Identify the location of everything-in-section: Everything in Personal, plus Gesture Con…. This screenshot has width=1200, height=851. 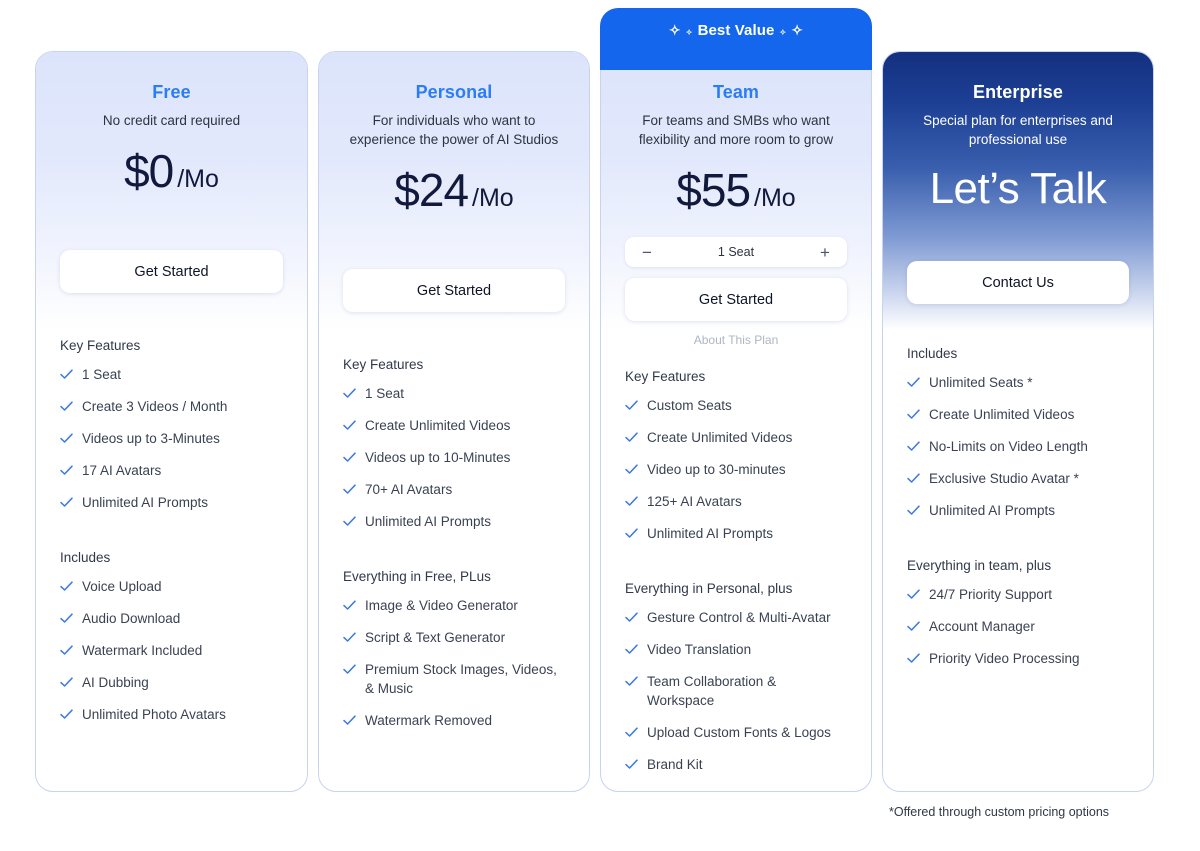
(736, 677).